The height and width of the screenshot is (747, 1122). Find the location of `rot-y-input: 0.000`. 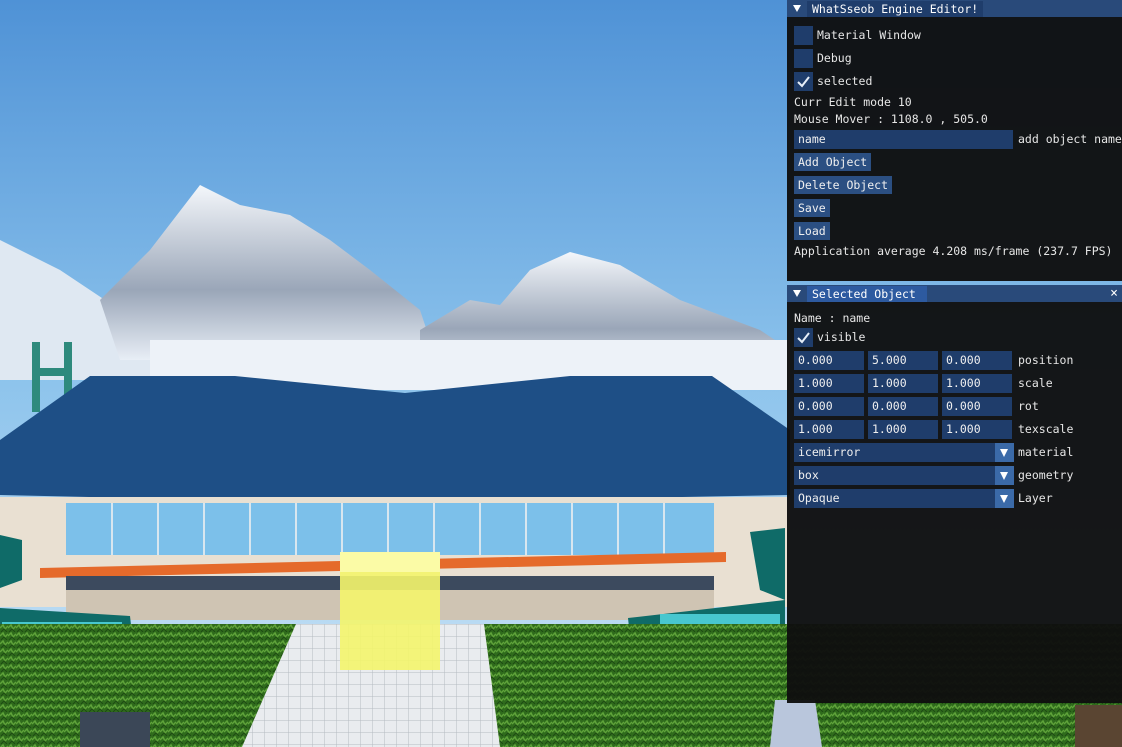

rot-y-input: 0.000 is located at coordinates (903, 406).